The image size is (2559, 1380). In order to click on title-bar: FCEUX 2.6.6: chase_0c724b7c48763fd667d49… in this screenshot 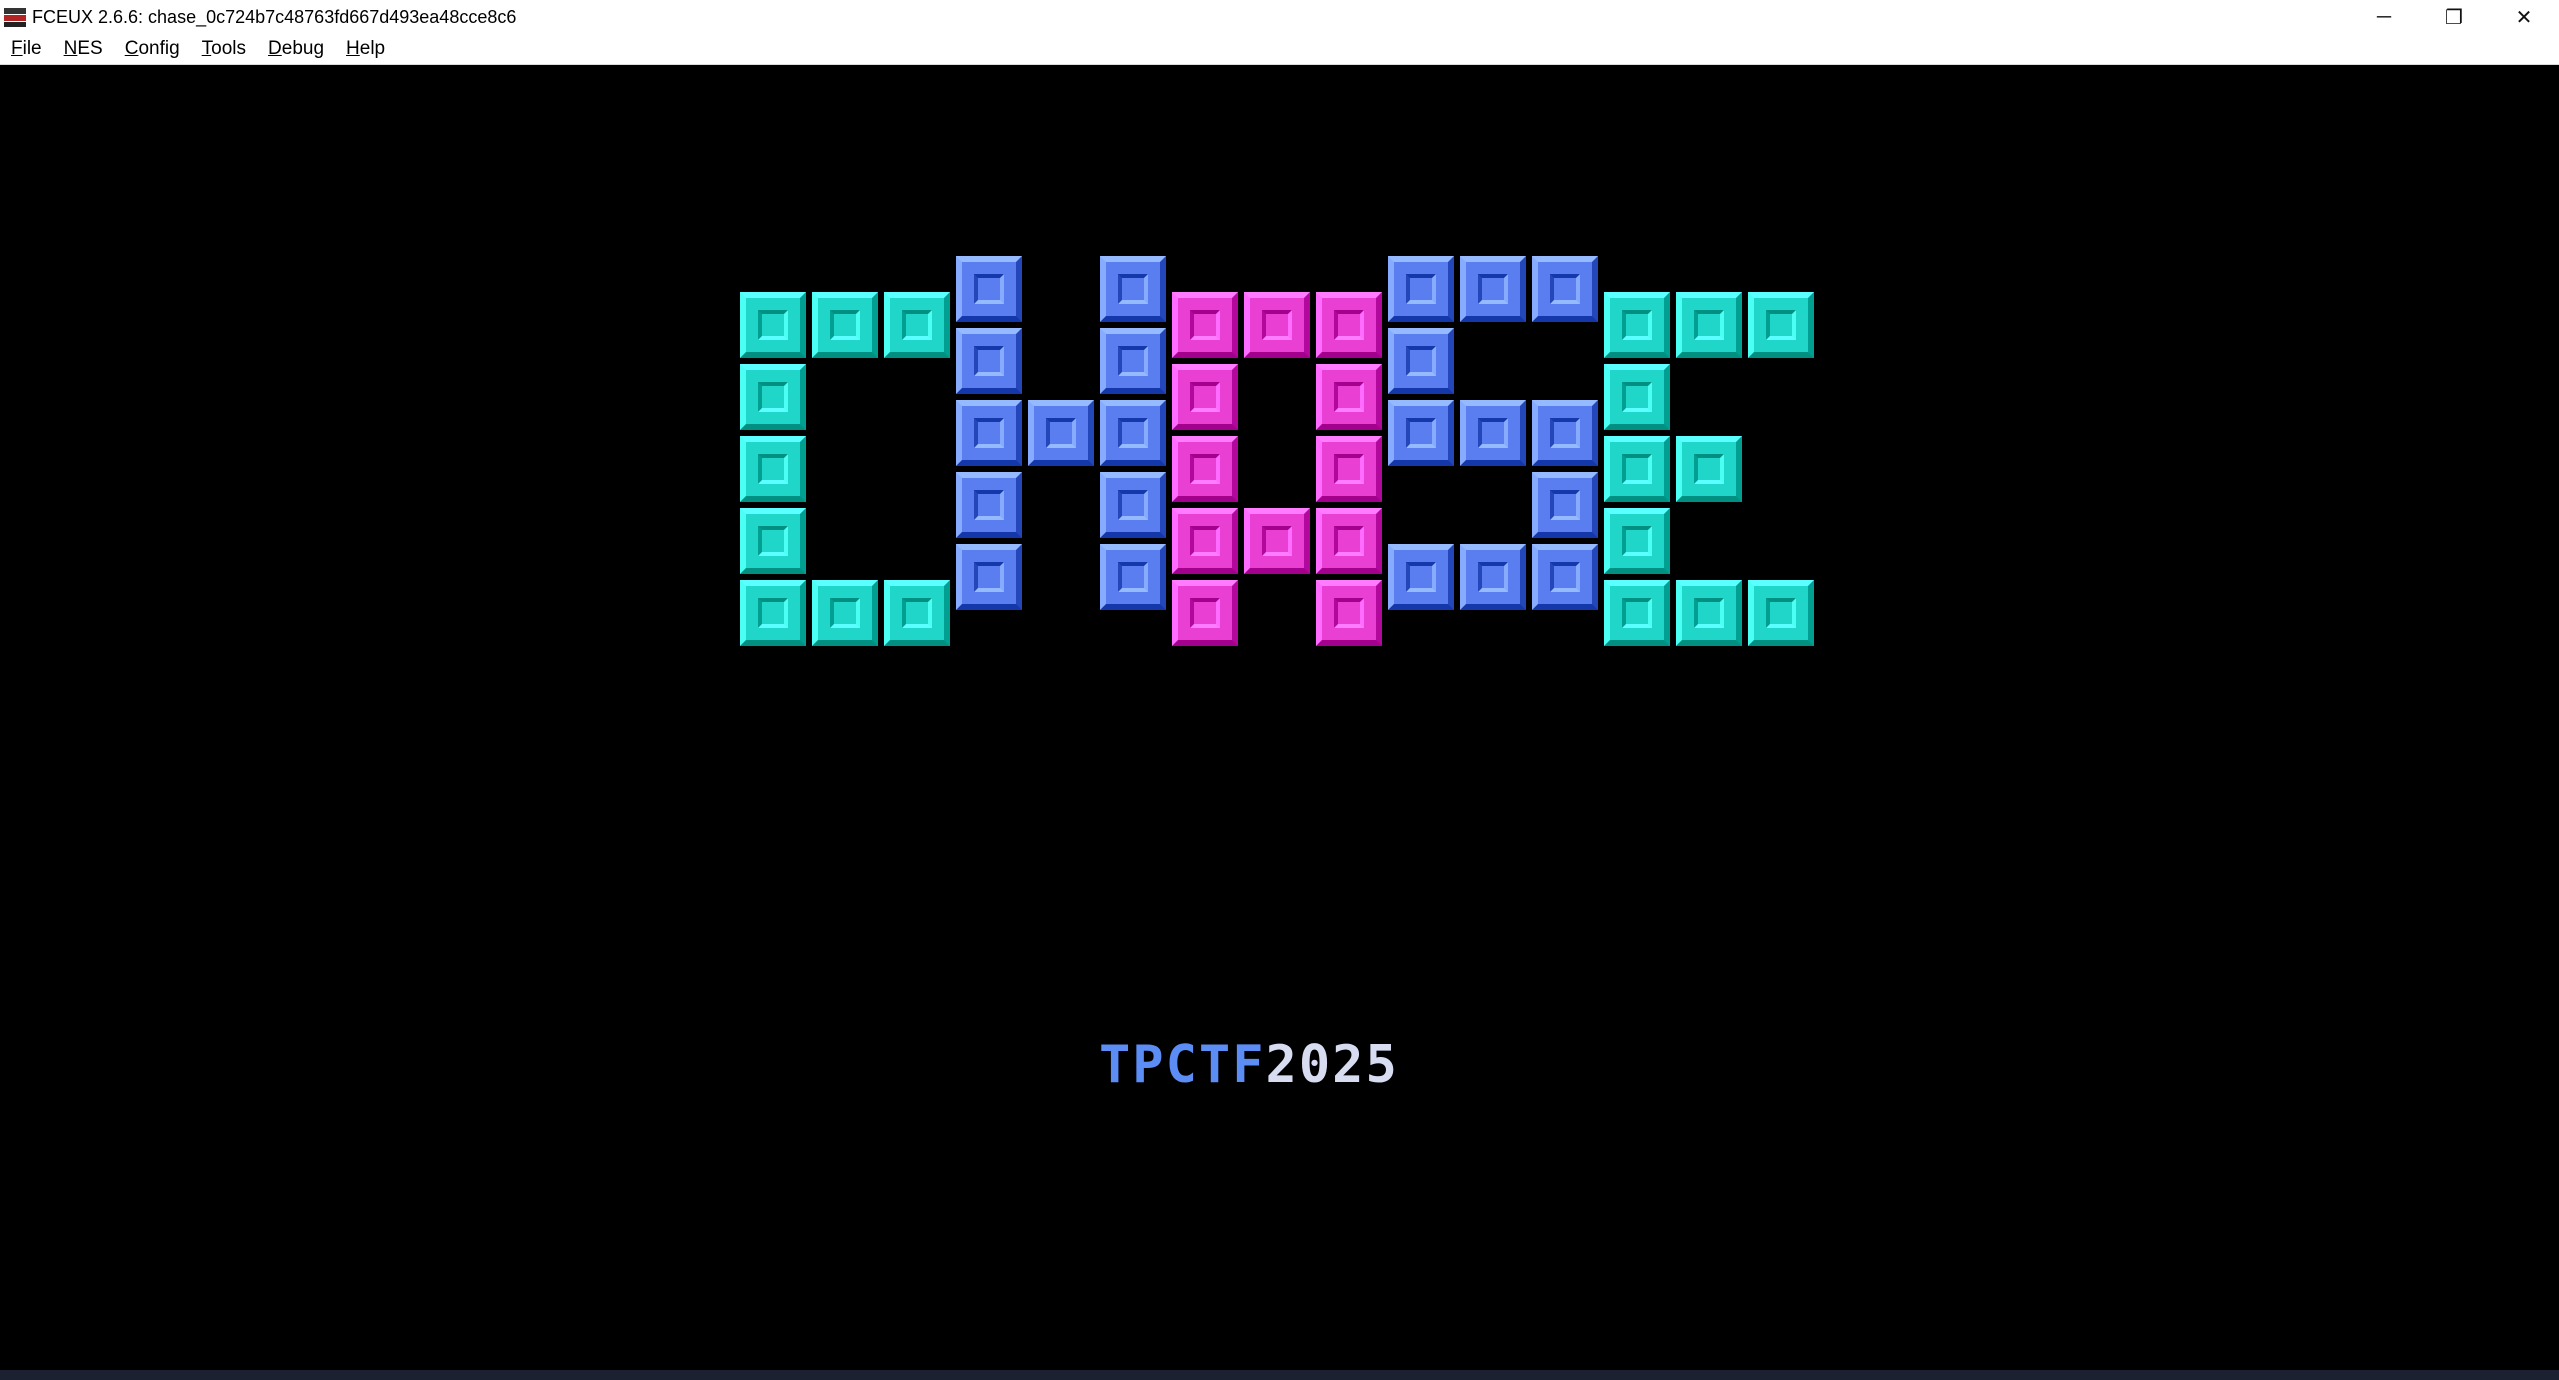, I will do `click(1279, 17)`.